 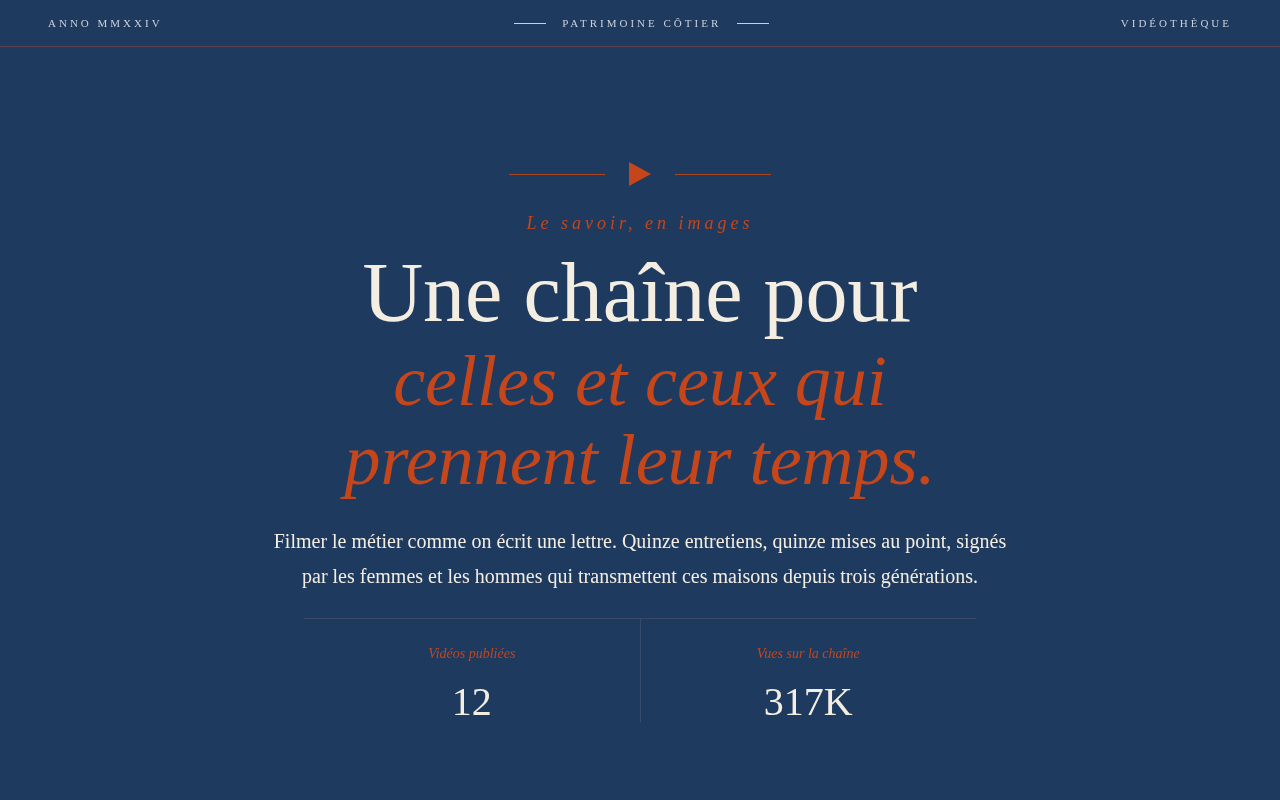 I want to click on site-title: PATRIMOINE CÔTIER, so click(x=642, y=23).